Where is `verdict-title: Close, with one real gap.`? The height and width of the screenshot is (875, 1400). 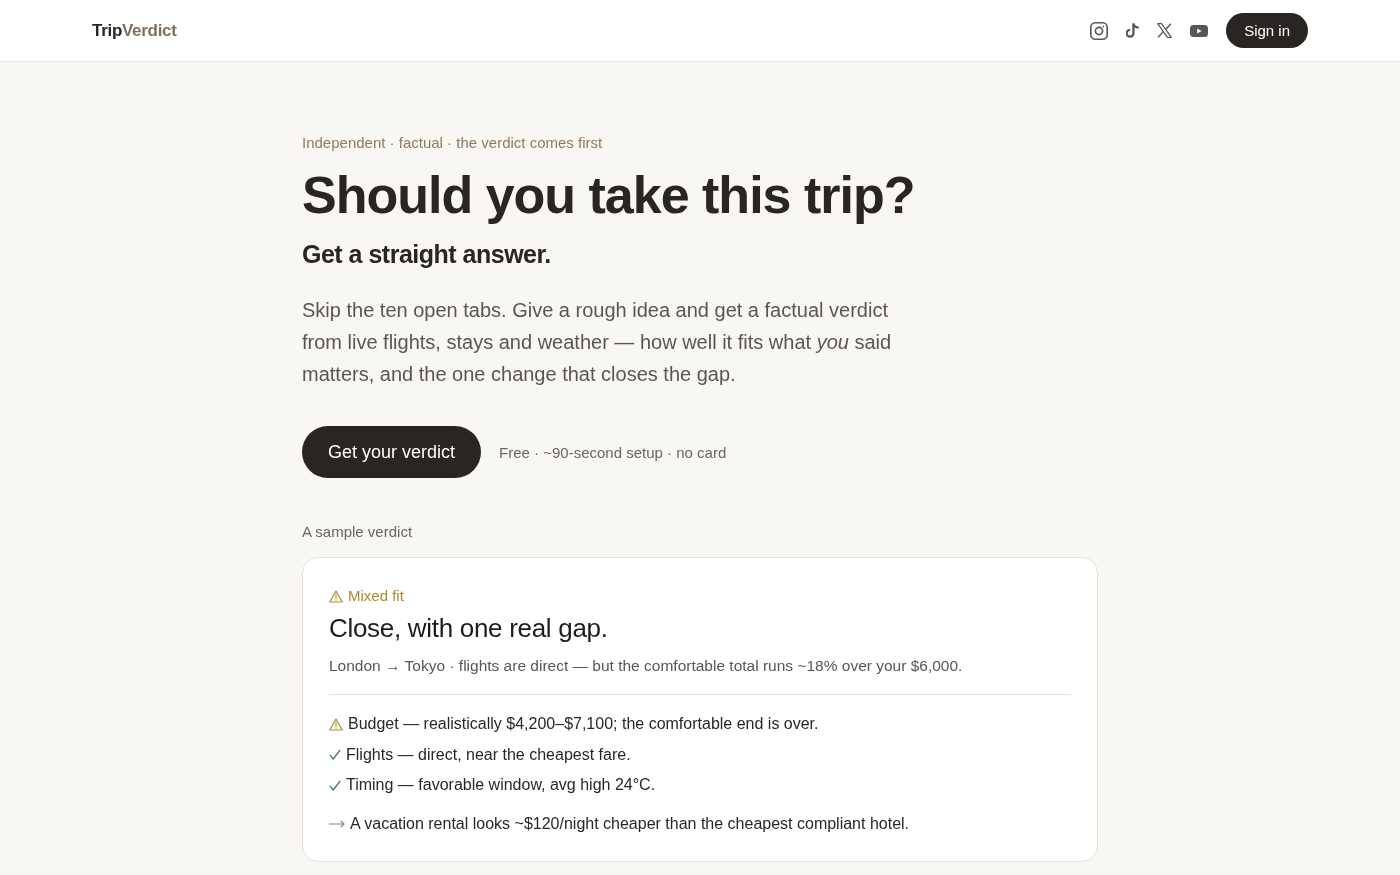
verdict-title: Close, with one real gap. is located at coordinates (468, 628).